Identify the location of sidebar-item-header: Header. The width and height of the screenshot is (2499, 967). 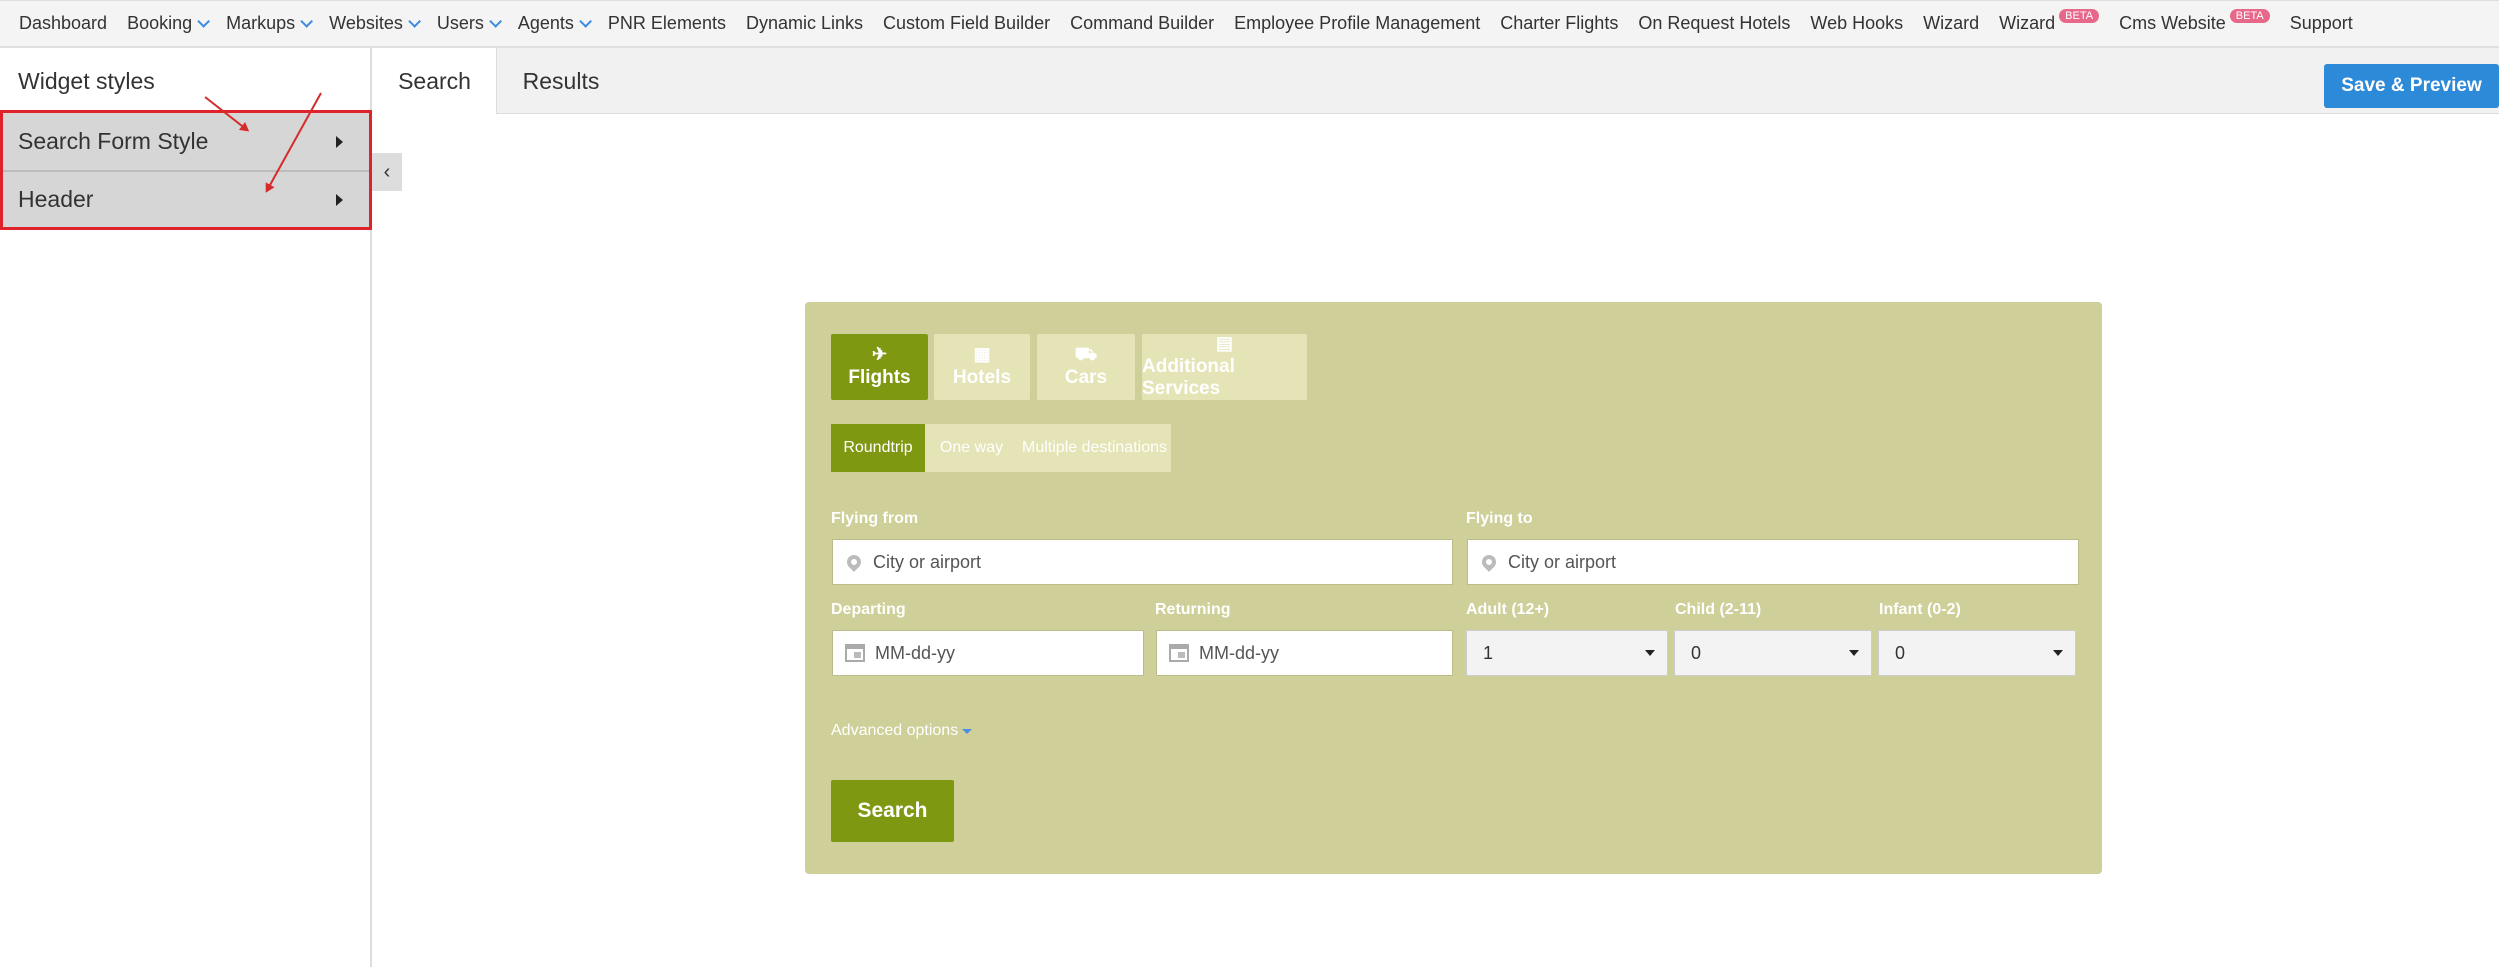
(186, 198).